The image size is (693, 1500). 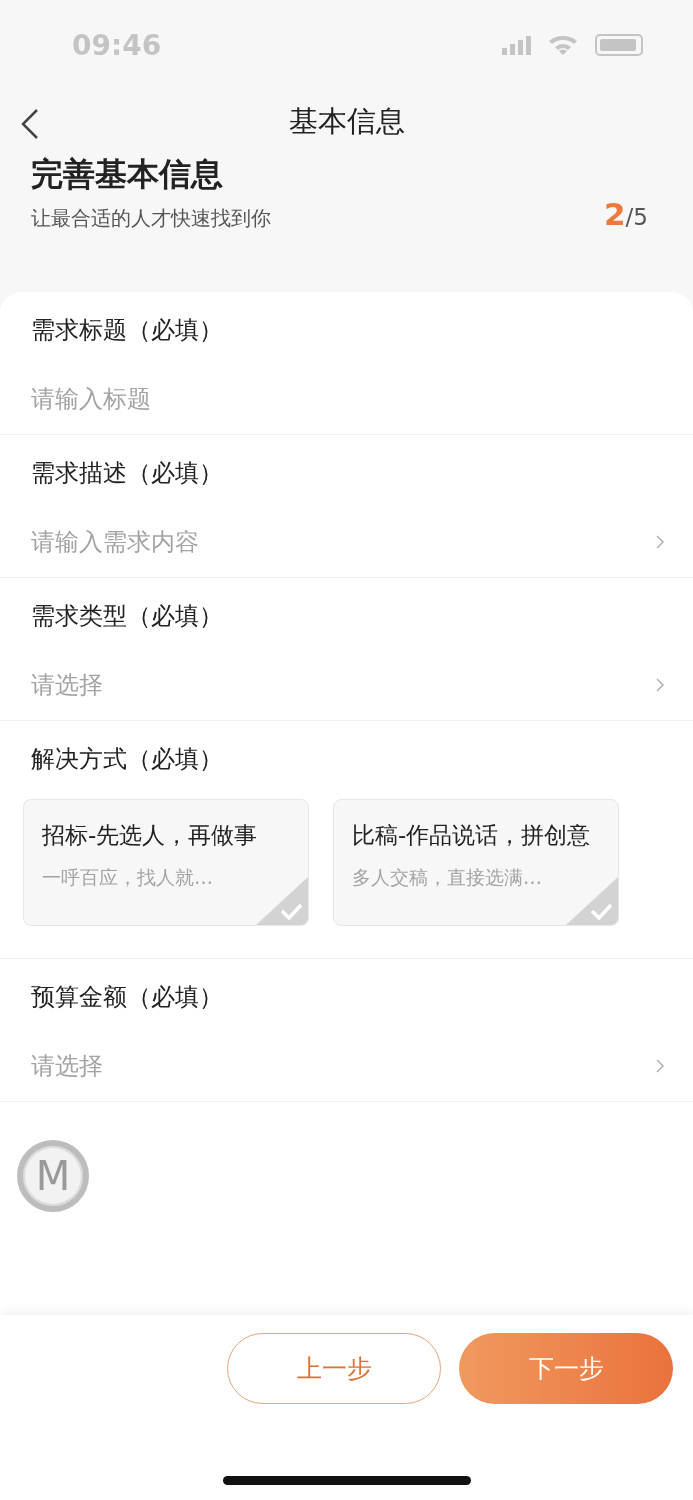 I want to click on step-current: 2, so click(x=615, y=214).